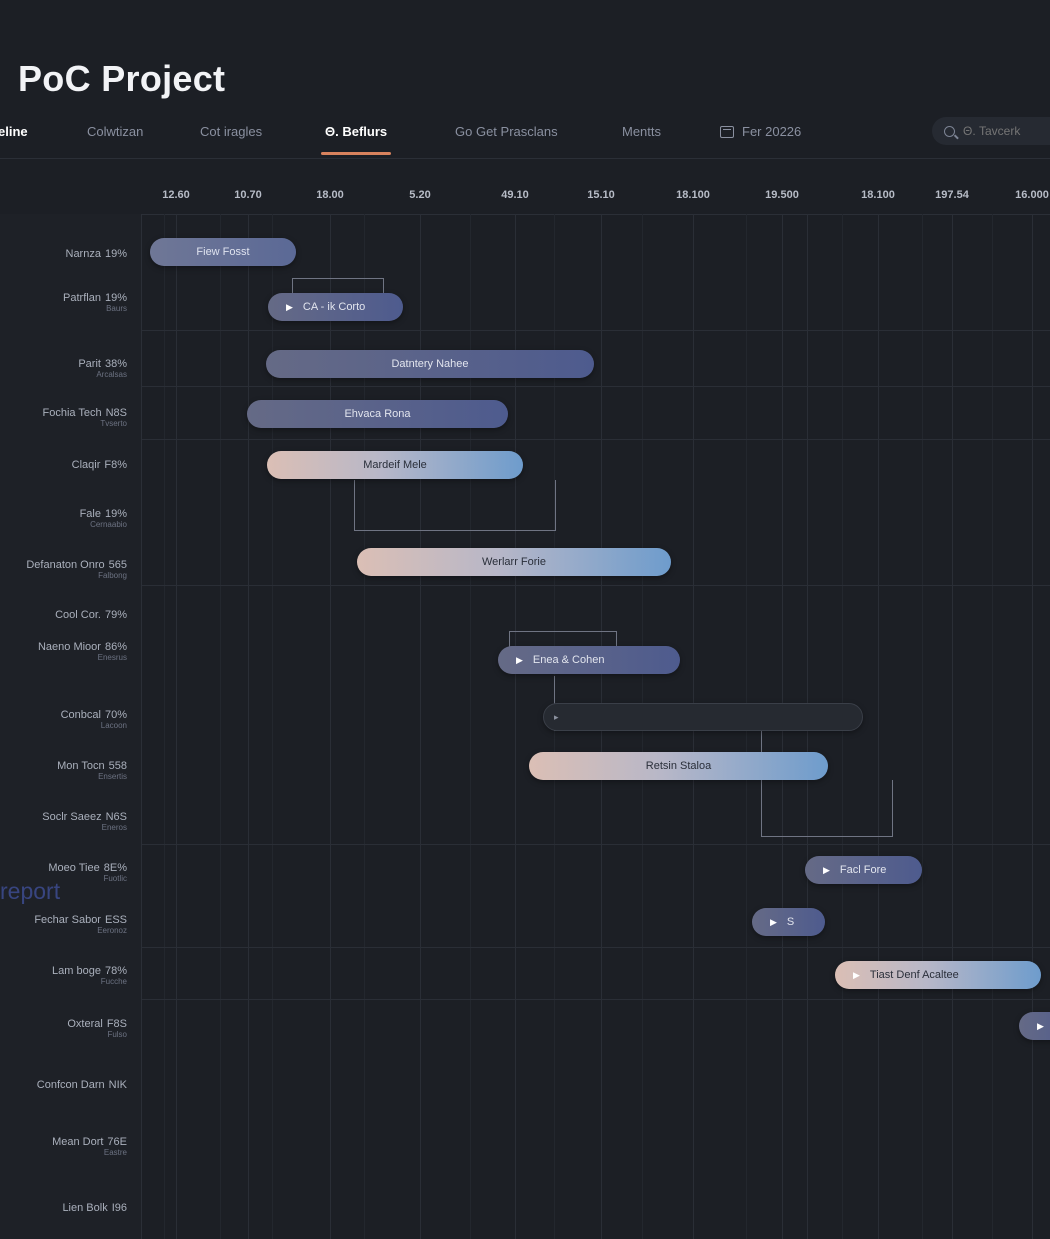 This screenshot has height=1239, width=1050. I want to click on bar-label: Facl Fore, so click(863, 870).